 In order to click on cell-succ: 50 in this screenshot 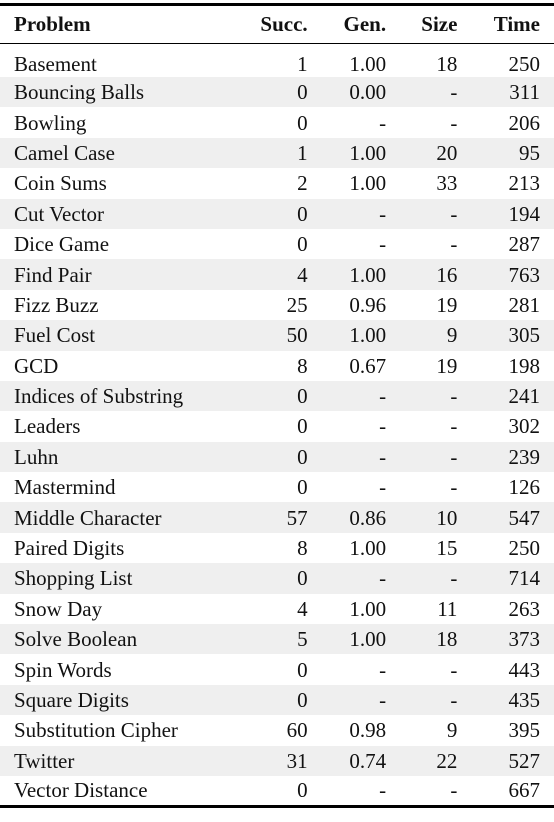, I will do `click(297, 335)`.